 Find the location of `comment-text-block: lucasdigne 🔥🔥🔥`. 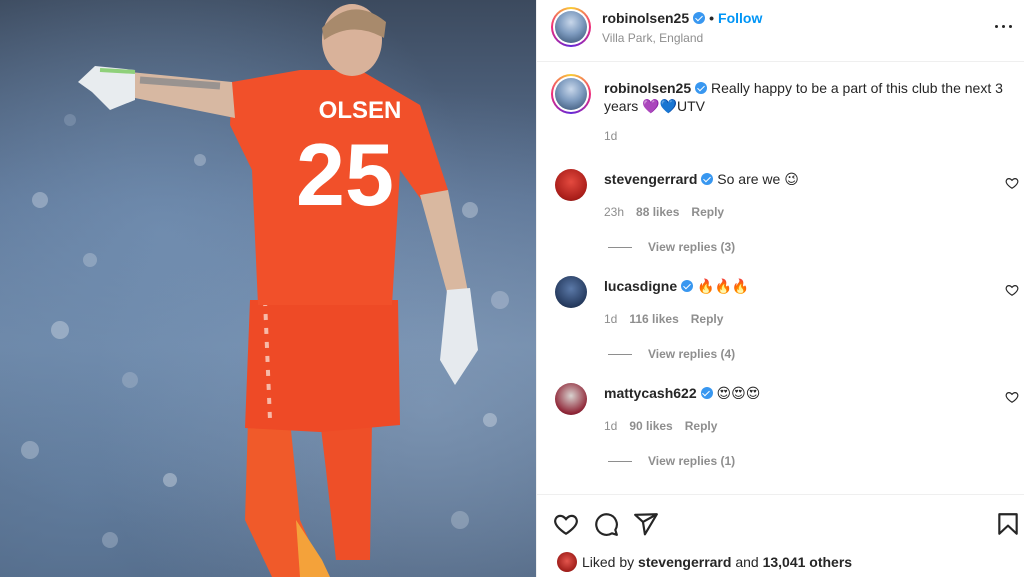

comment-text-block: lucasdigne 🔥🔥🔥 is located at coordinates (676, 286).